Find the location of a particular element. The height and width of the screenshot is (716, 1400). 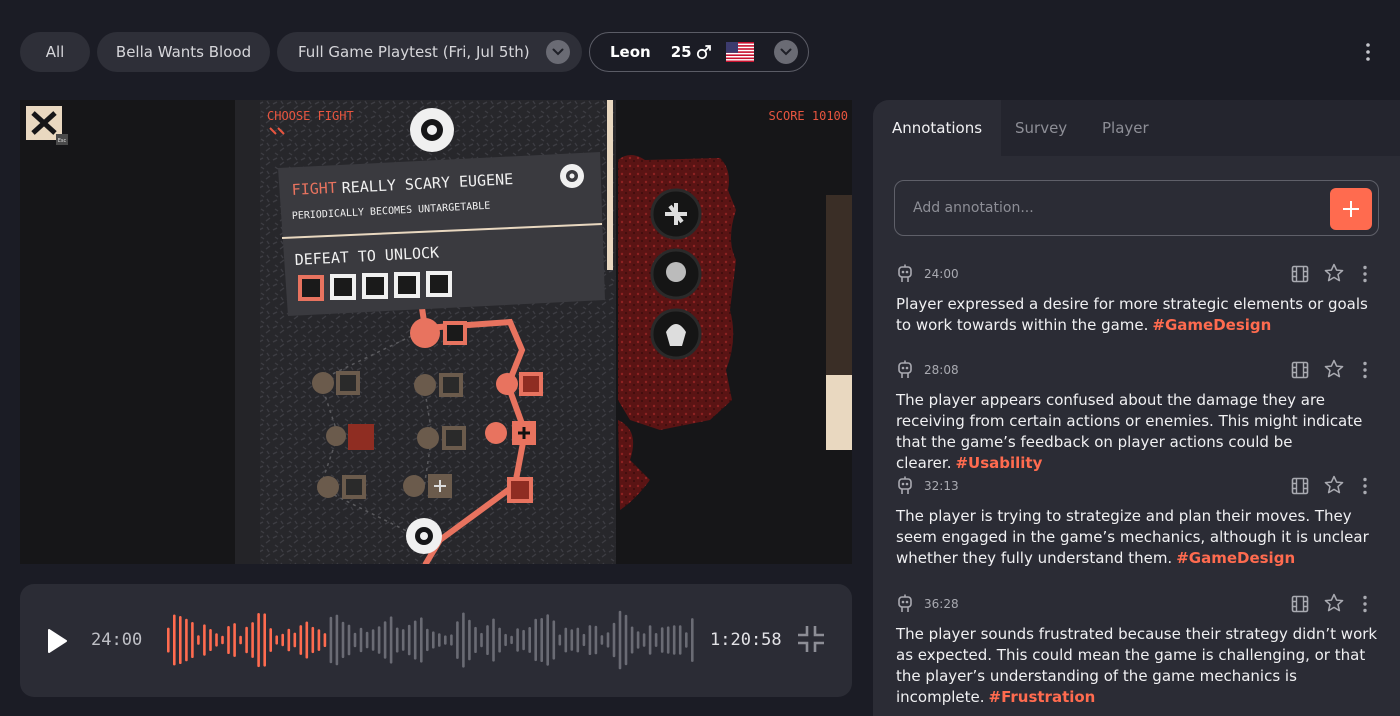

close-icon: Esc is located at coordinates (47, 125).